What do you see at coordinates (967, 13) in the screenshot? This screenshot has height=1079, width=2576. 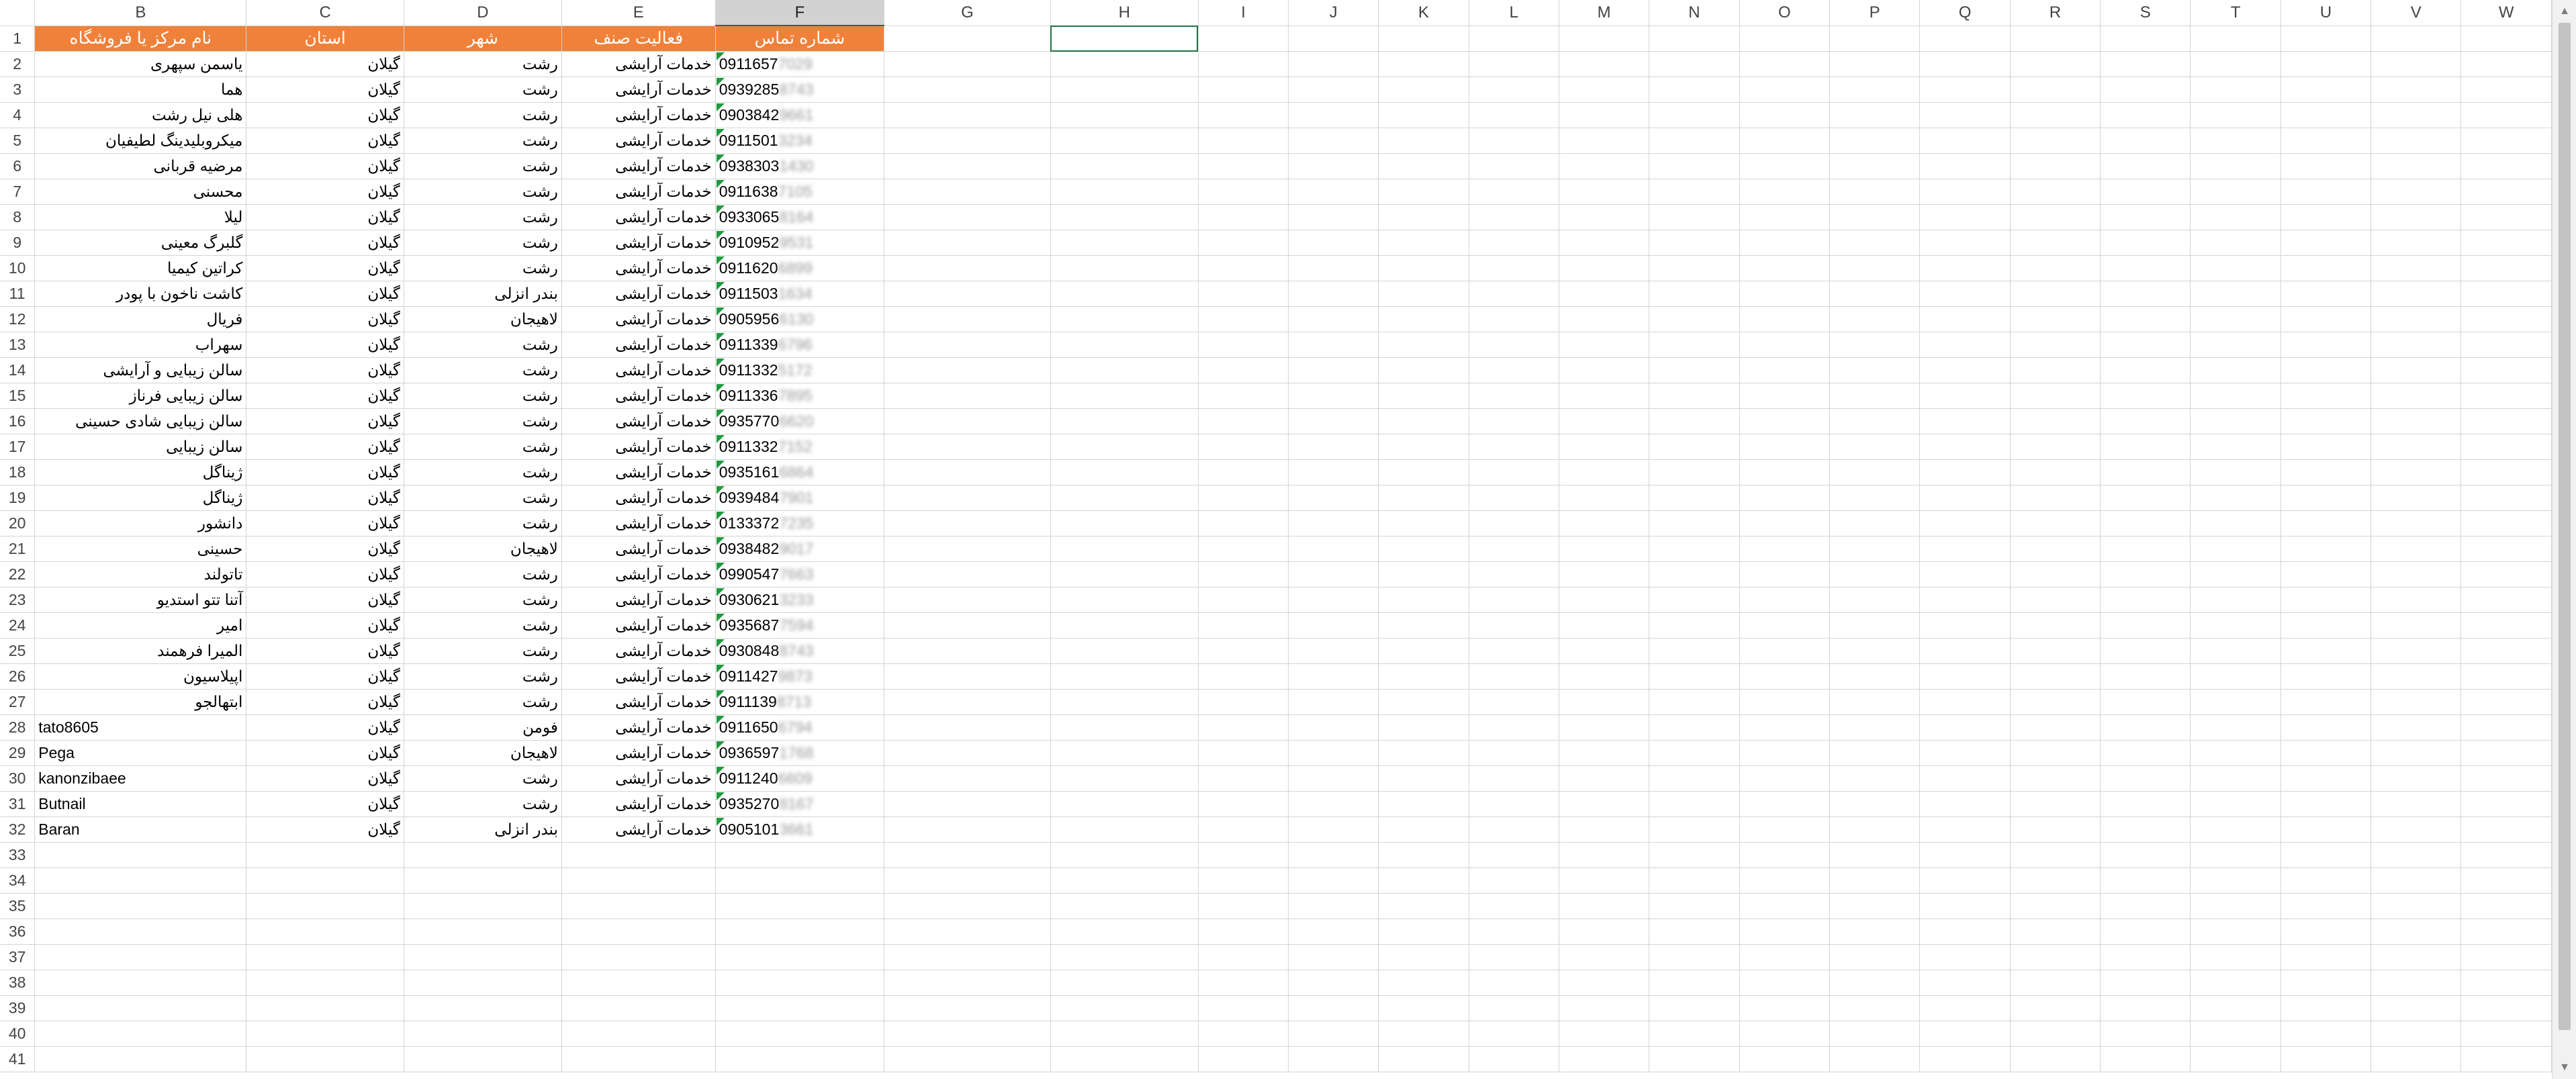 I see `column-header-g: G` at bounding box center [967, 13].